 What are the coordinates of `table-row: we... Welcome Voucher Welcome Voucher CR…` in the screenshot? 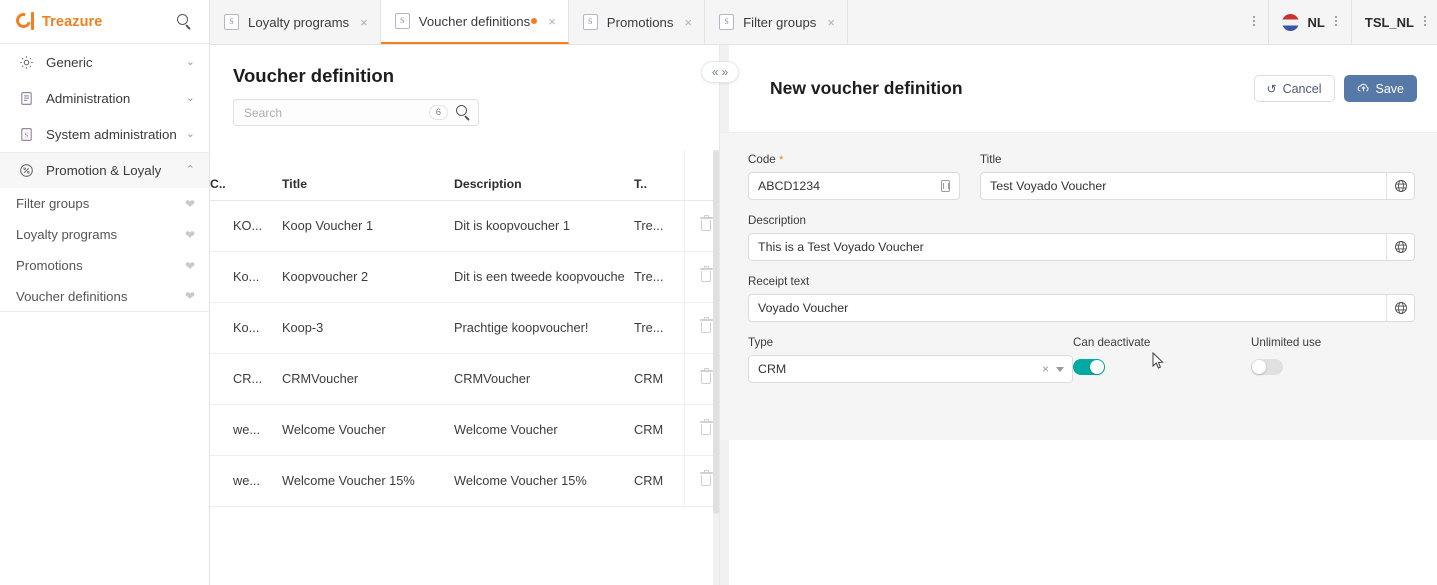 It's located at (469, 430).